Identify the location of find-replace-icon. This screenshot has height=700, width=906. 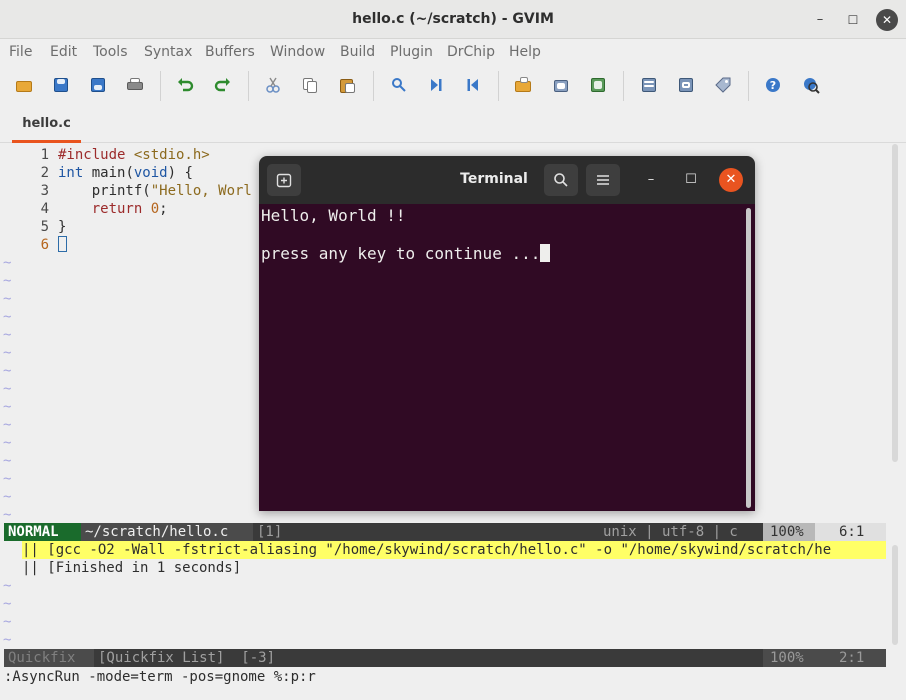
(399, 85).